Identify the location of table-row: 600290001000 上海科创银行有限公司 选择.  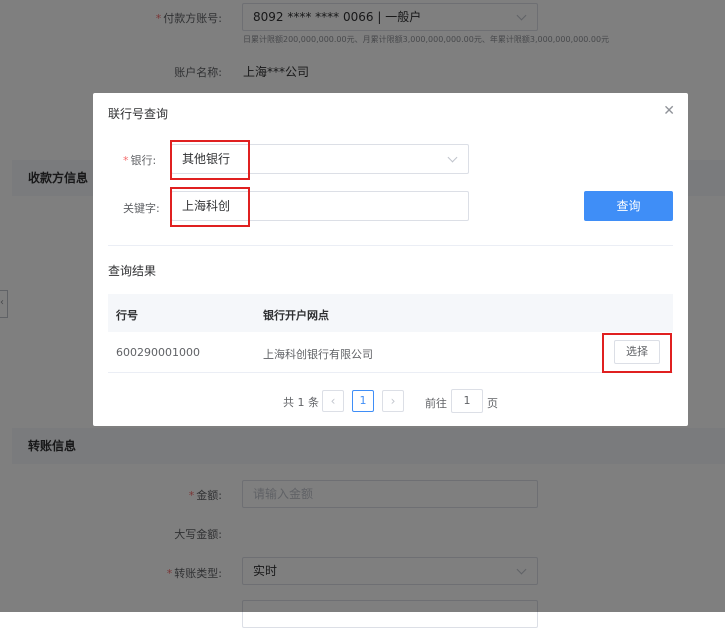
(390, 352).